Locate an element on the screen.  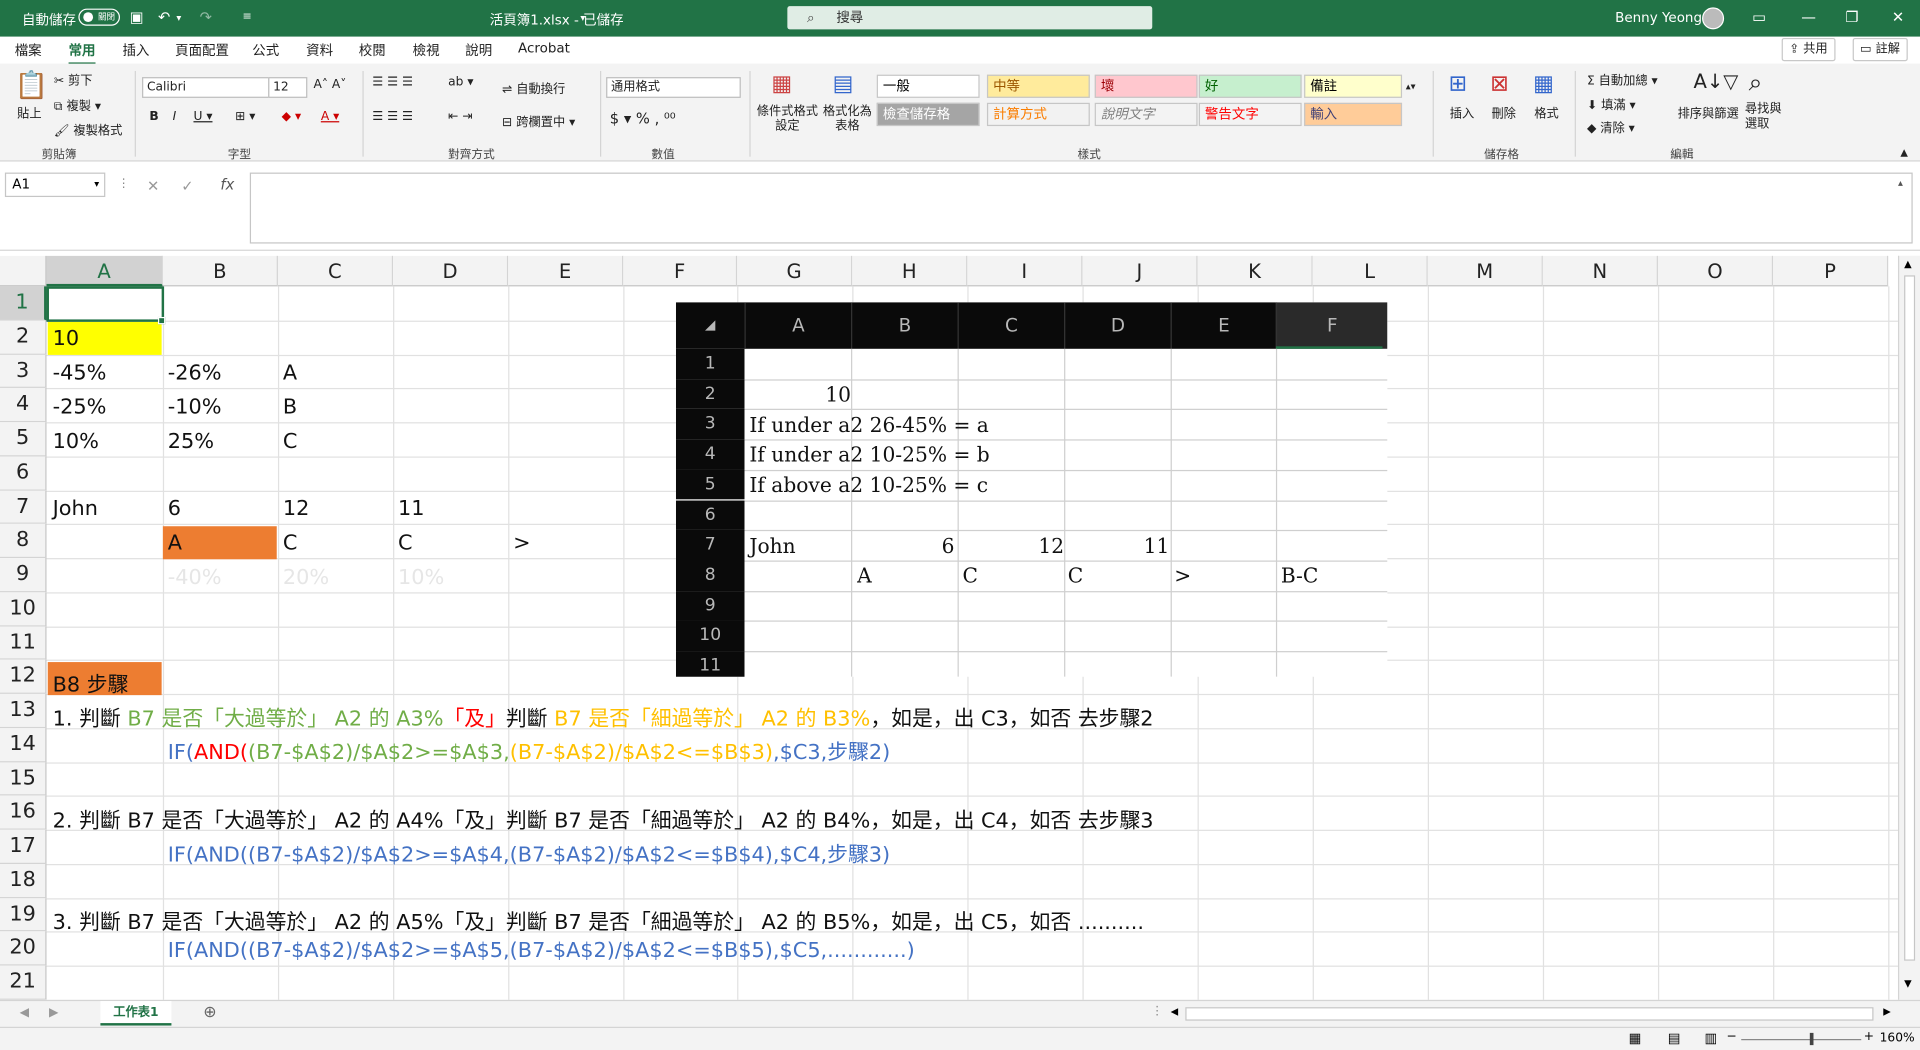
prev-sheet-icon: ◀ is located at coordinates (24, 1012).